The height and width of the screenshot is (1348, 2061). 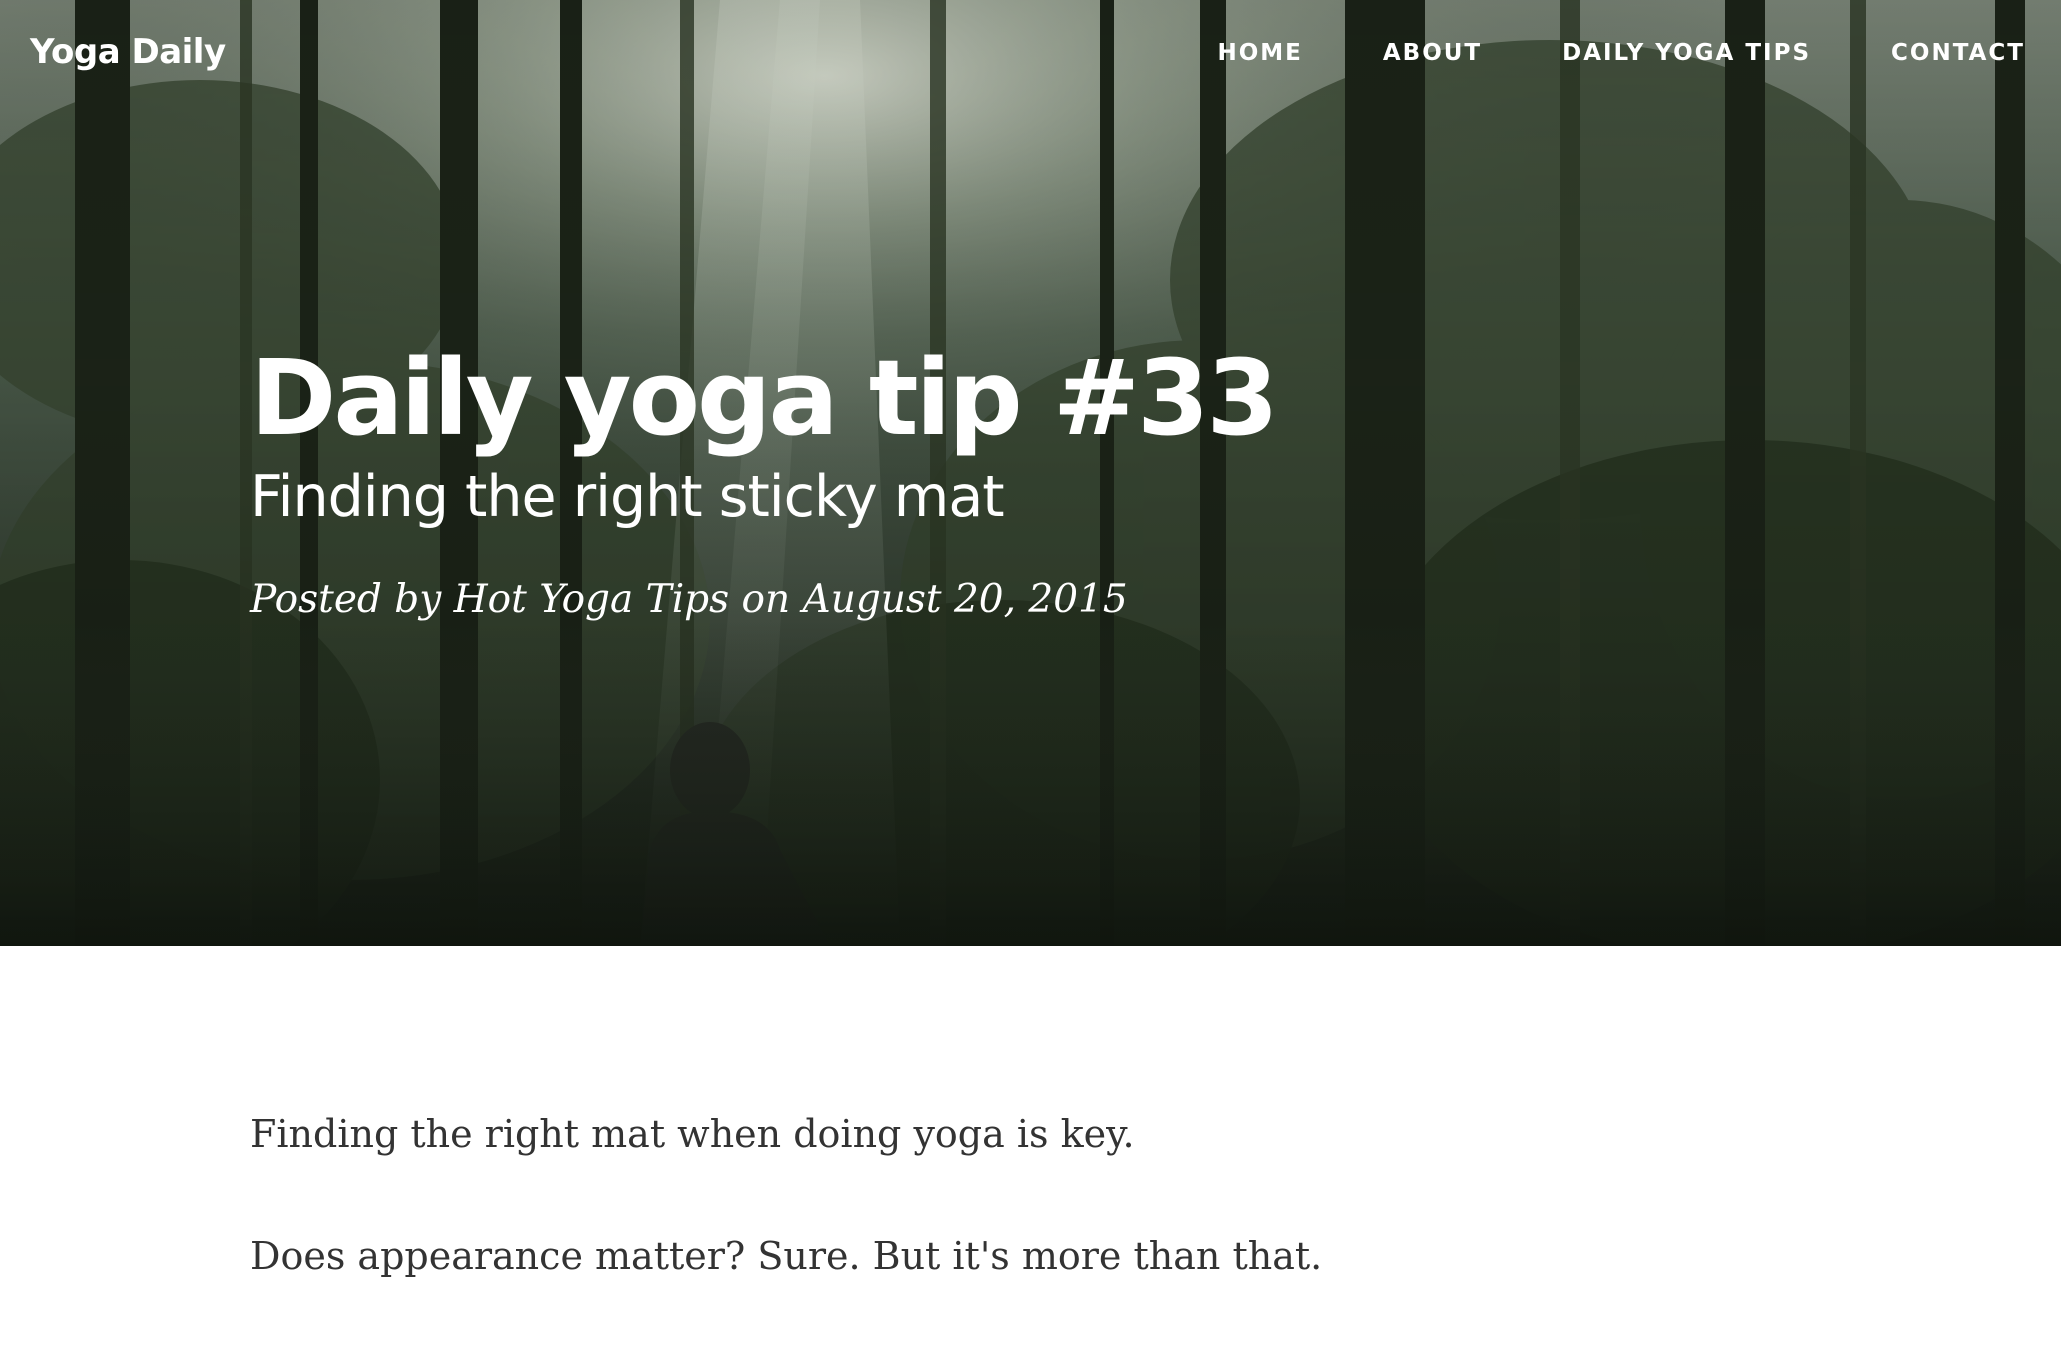 I want to click on nav-link-home: Home, so click(x=1259, y=53).